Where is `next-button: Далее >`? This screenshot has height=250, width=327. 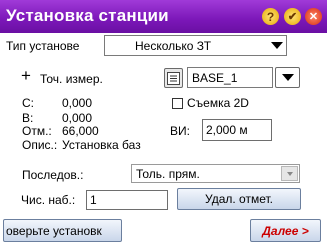 next-button: Далее > is located at coordinates (285, 230).